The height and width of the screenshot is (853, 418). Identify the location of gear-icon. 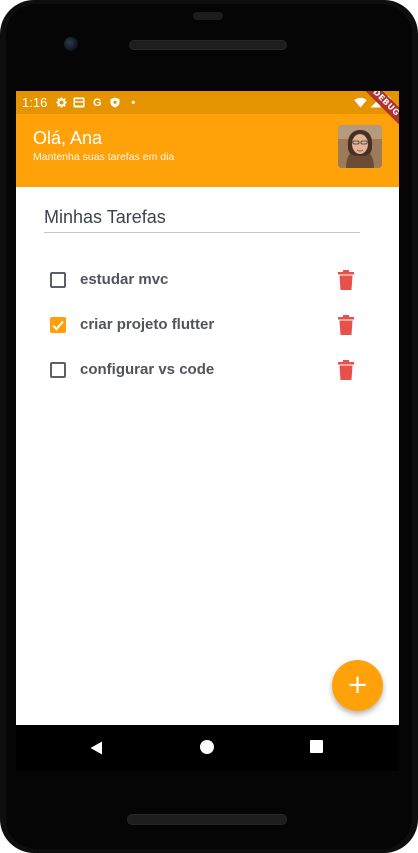
(61, 103).